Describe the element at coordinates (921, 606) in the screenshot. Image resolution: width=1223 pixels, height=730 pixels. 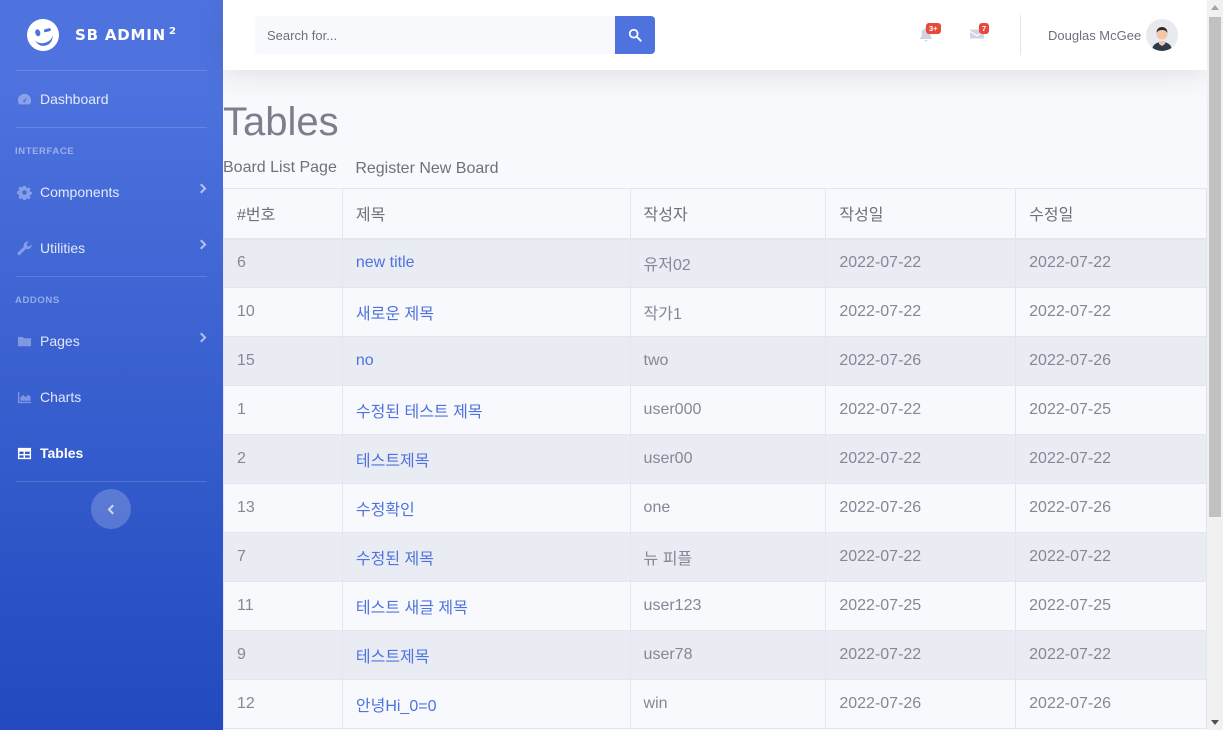
I see `cell-created: 2022-07-25` at that location.